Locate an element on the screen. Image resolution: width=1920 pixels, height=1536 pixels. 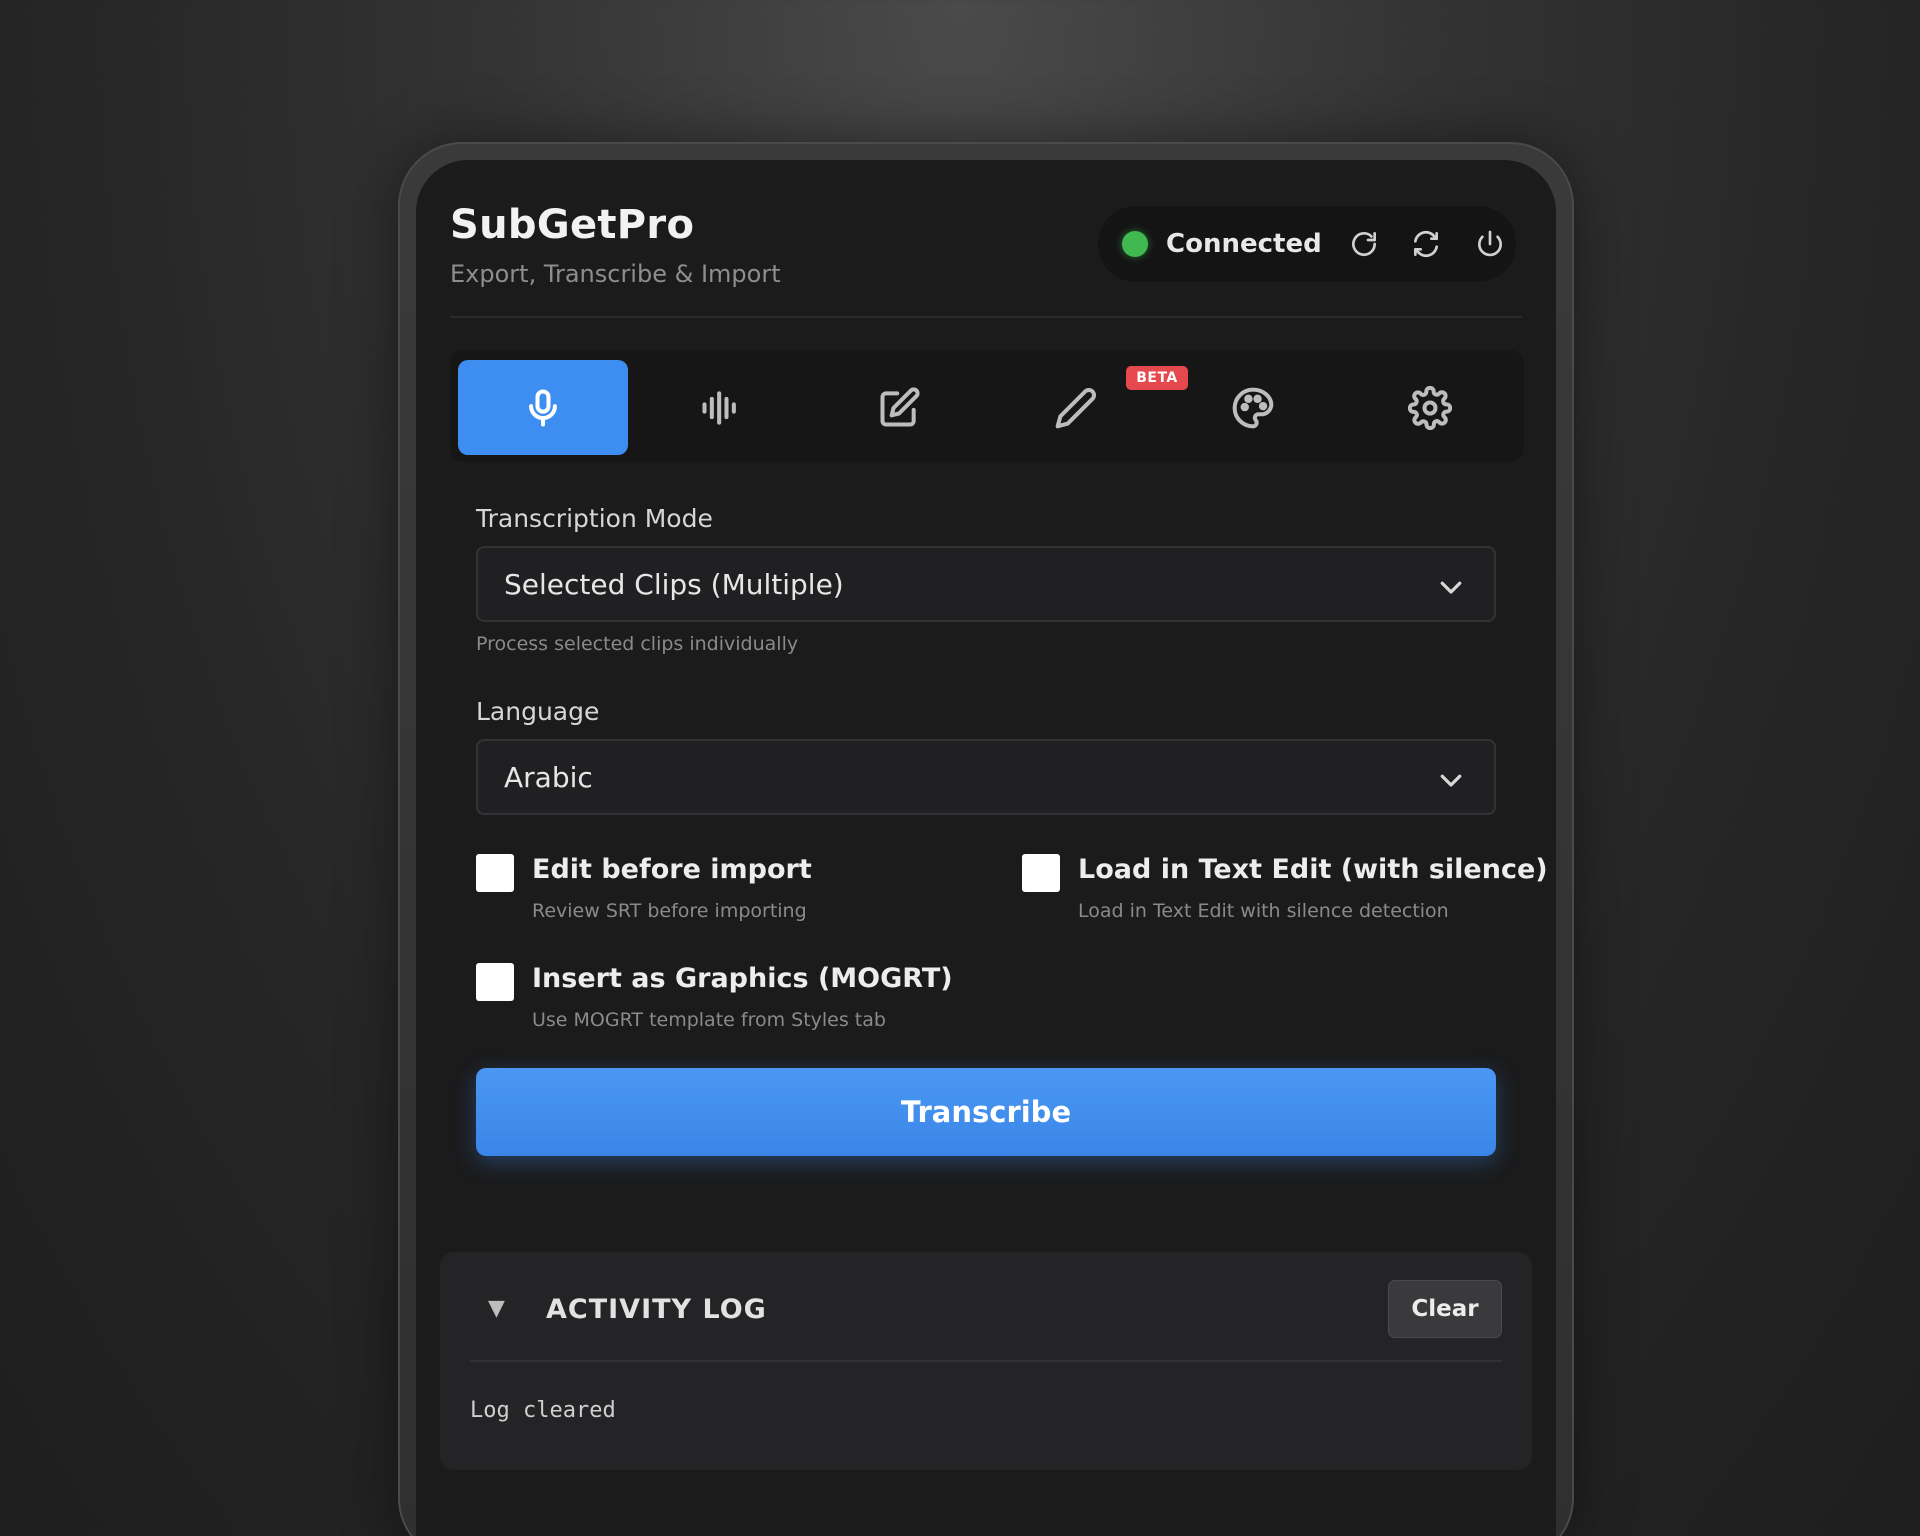
tab-transcribe is located at coordinates (543, 407).